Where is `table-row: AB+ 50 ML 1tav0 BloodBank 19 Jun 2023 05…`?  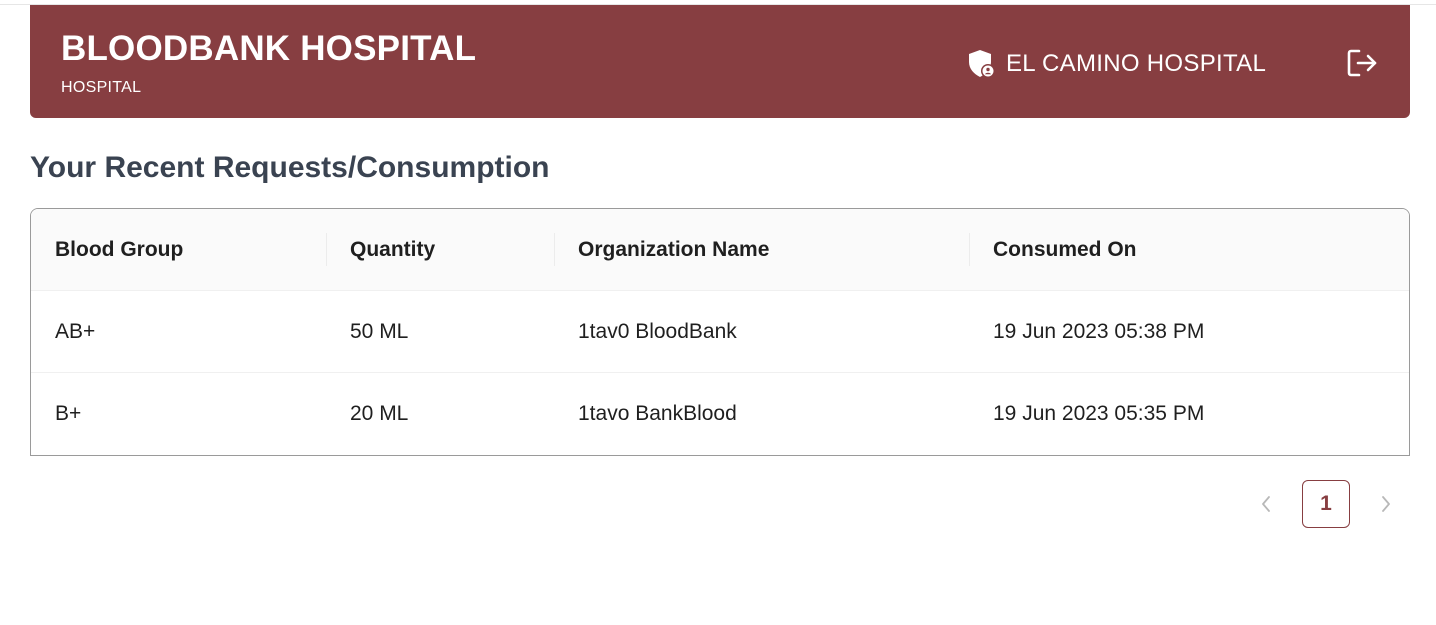
table-row: AB+ 50 ML 1tav0 BloodBank 19 Jun 2023 05… is located at coordinates (720, 332).